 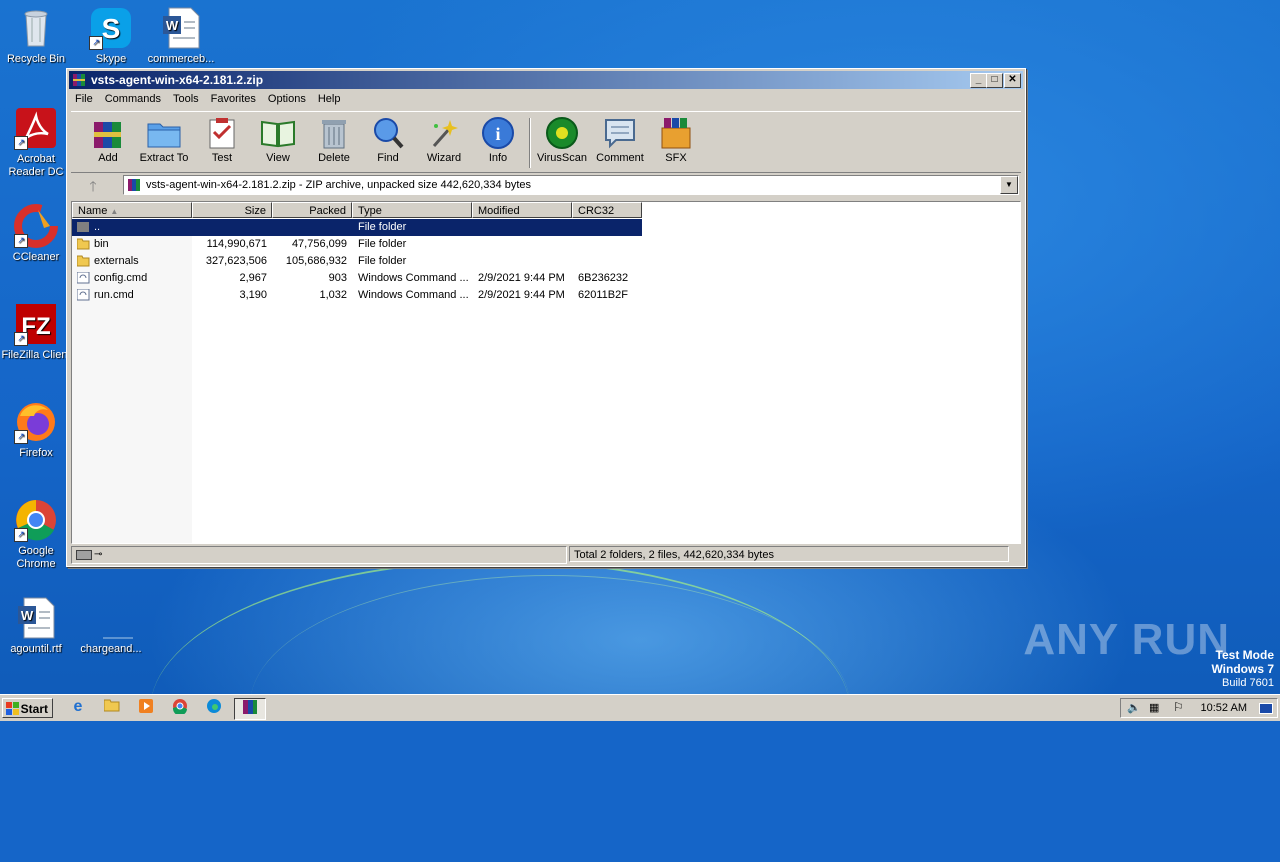 What do you see at coordinates (312, 210) in the screenshot?
I see `column-header-packed: Packed` at bounding box center [312, 210].